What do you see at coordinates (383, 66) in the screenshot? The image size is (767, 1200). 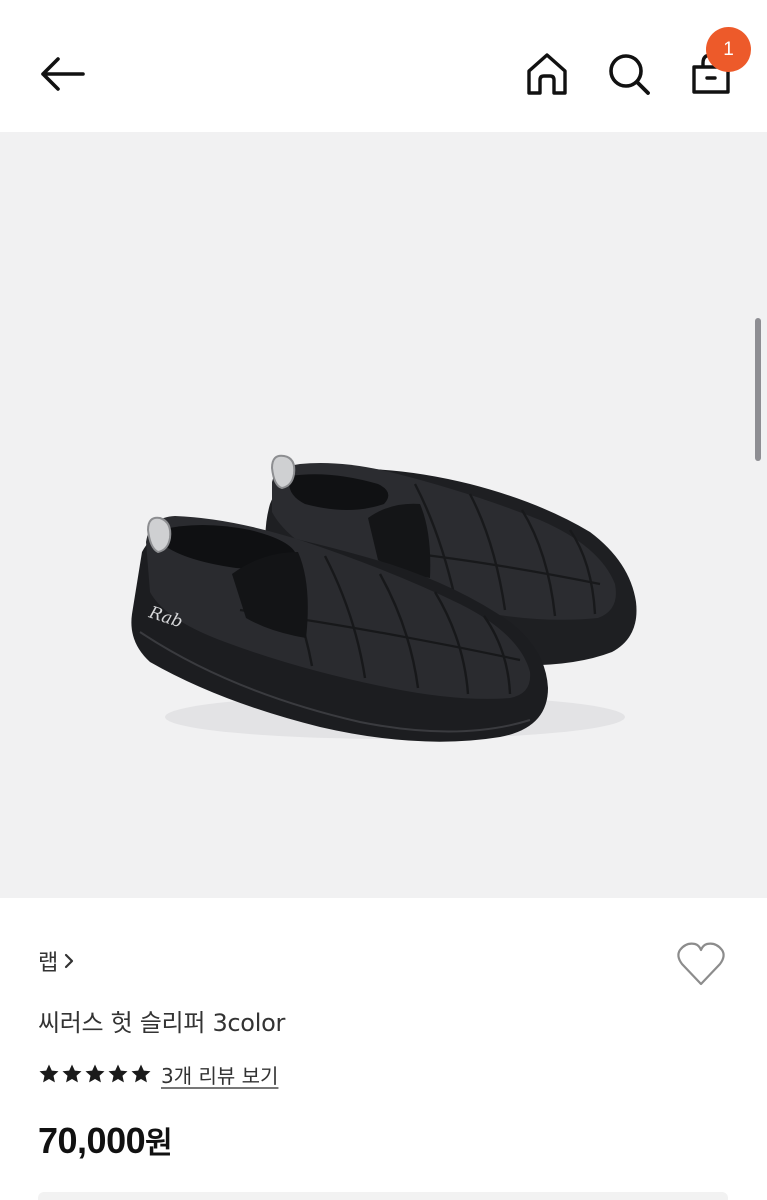 I see `app-header: 1` at bounding box center [383, 66].